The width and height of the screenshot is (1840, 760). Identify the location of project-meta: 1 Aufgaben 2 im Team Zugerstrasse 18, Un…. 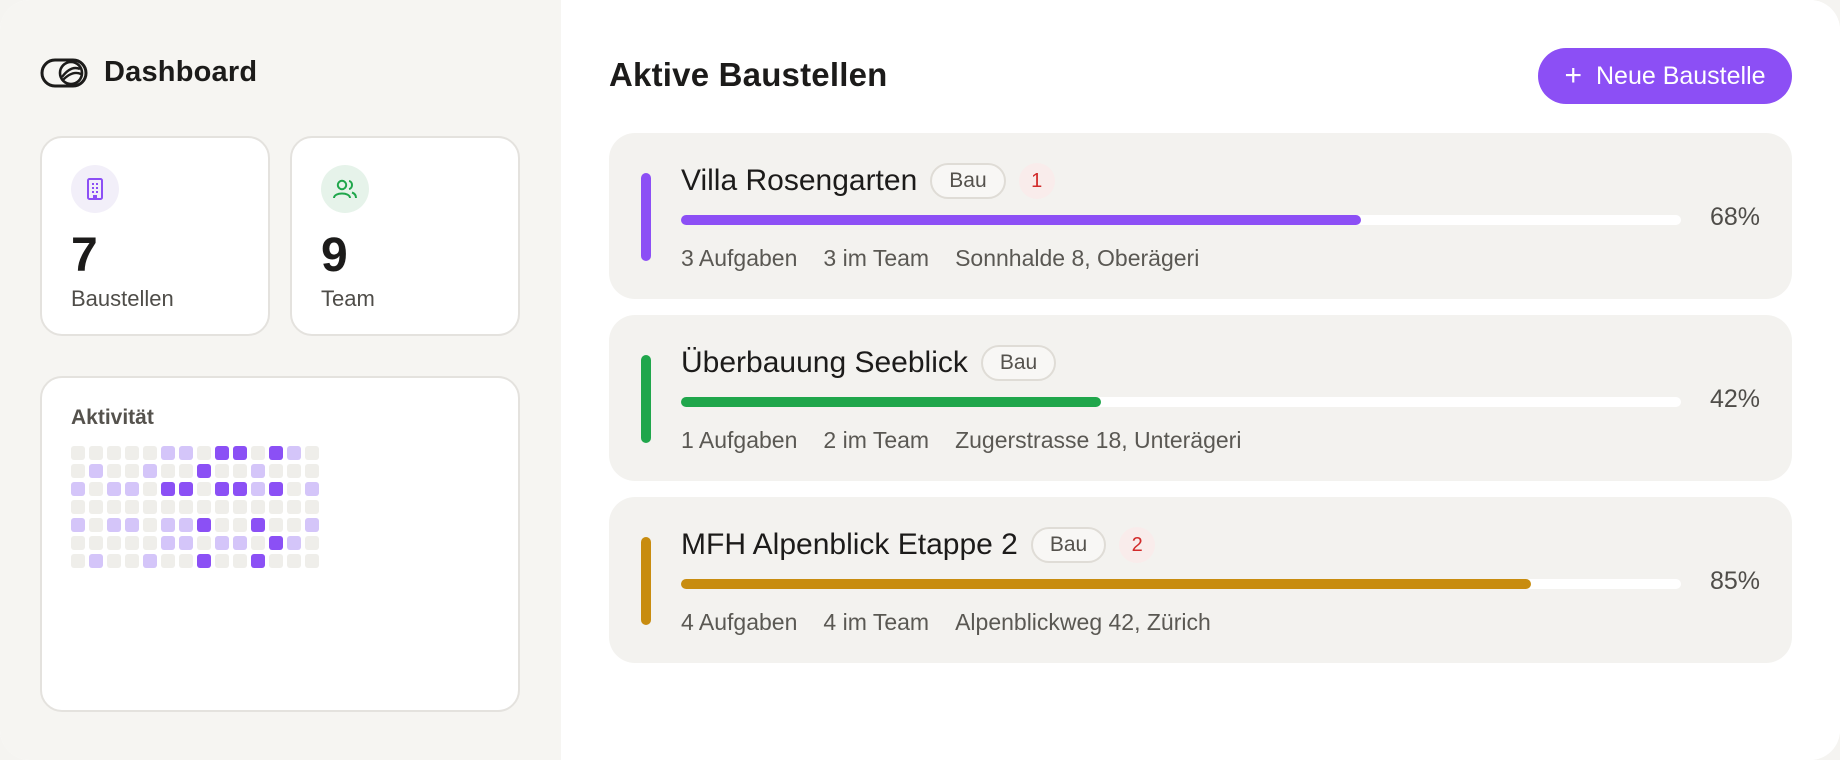
(974, 440).